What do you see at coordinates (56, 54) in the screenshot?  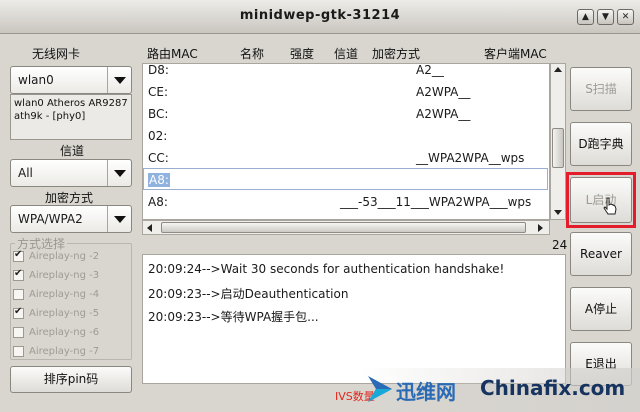 I see `wireless-card-label: 无线网卡` at bounding box center [56, 54].